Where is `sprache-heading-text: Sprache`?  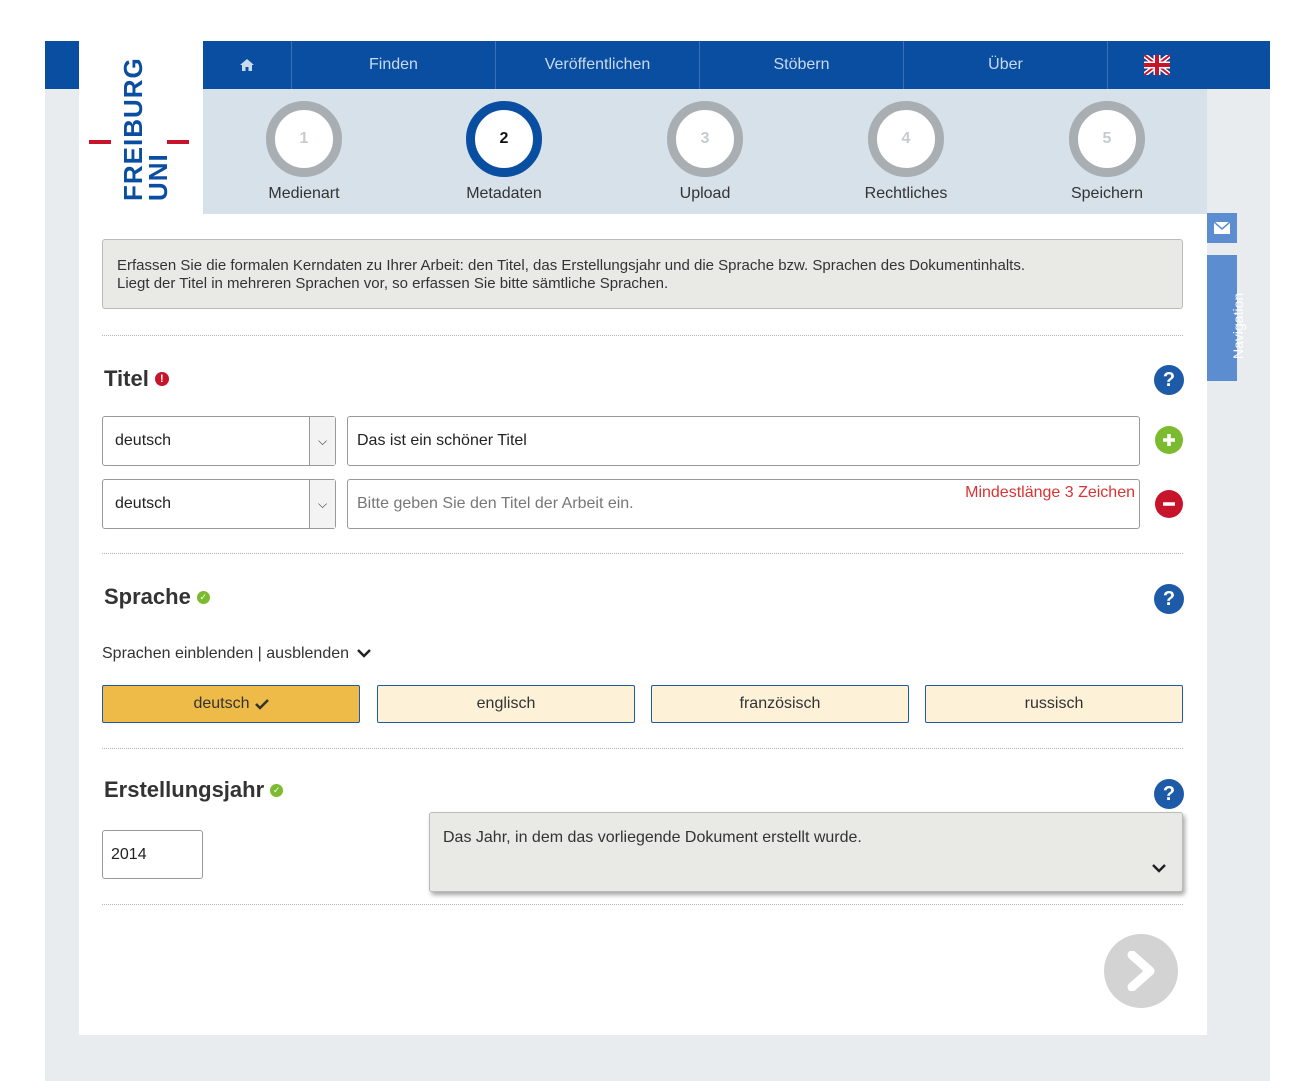 sprache-heading-text: Sprache is located at coordinates (147, 596).